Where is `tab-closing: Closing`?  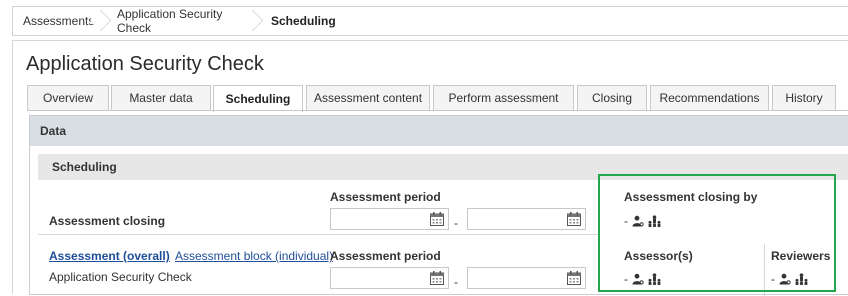
tab-closing: Closing is located at coordinates (612, 97).